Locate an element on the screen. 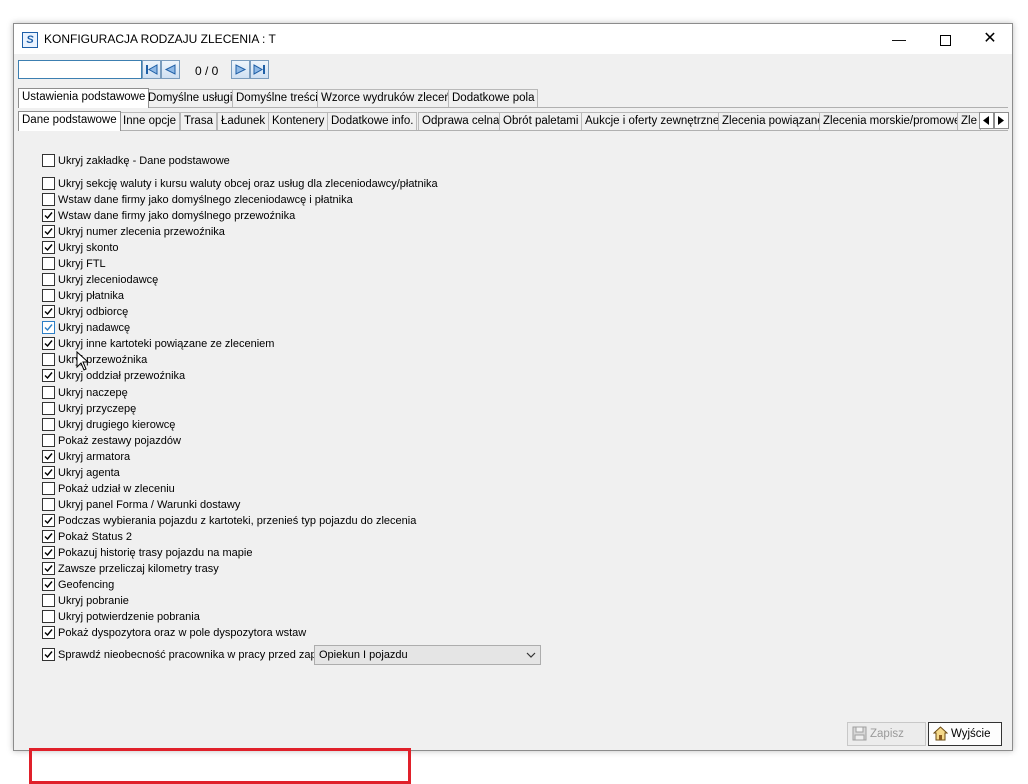  option-row: Ukryj agenta is located at coordinates (81, 473).